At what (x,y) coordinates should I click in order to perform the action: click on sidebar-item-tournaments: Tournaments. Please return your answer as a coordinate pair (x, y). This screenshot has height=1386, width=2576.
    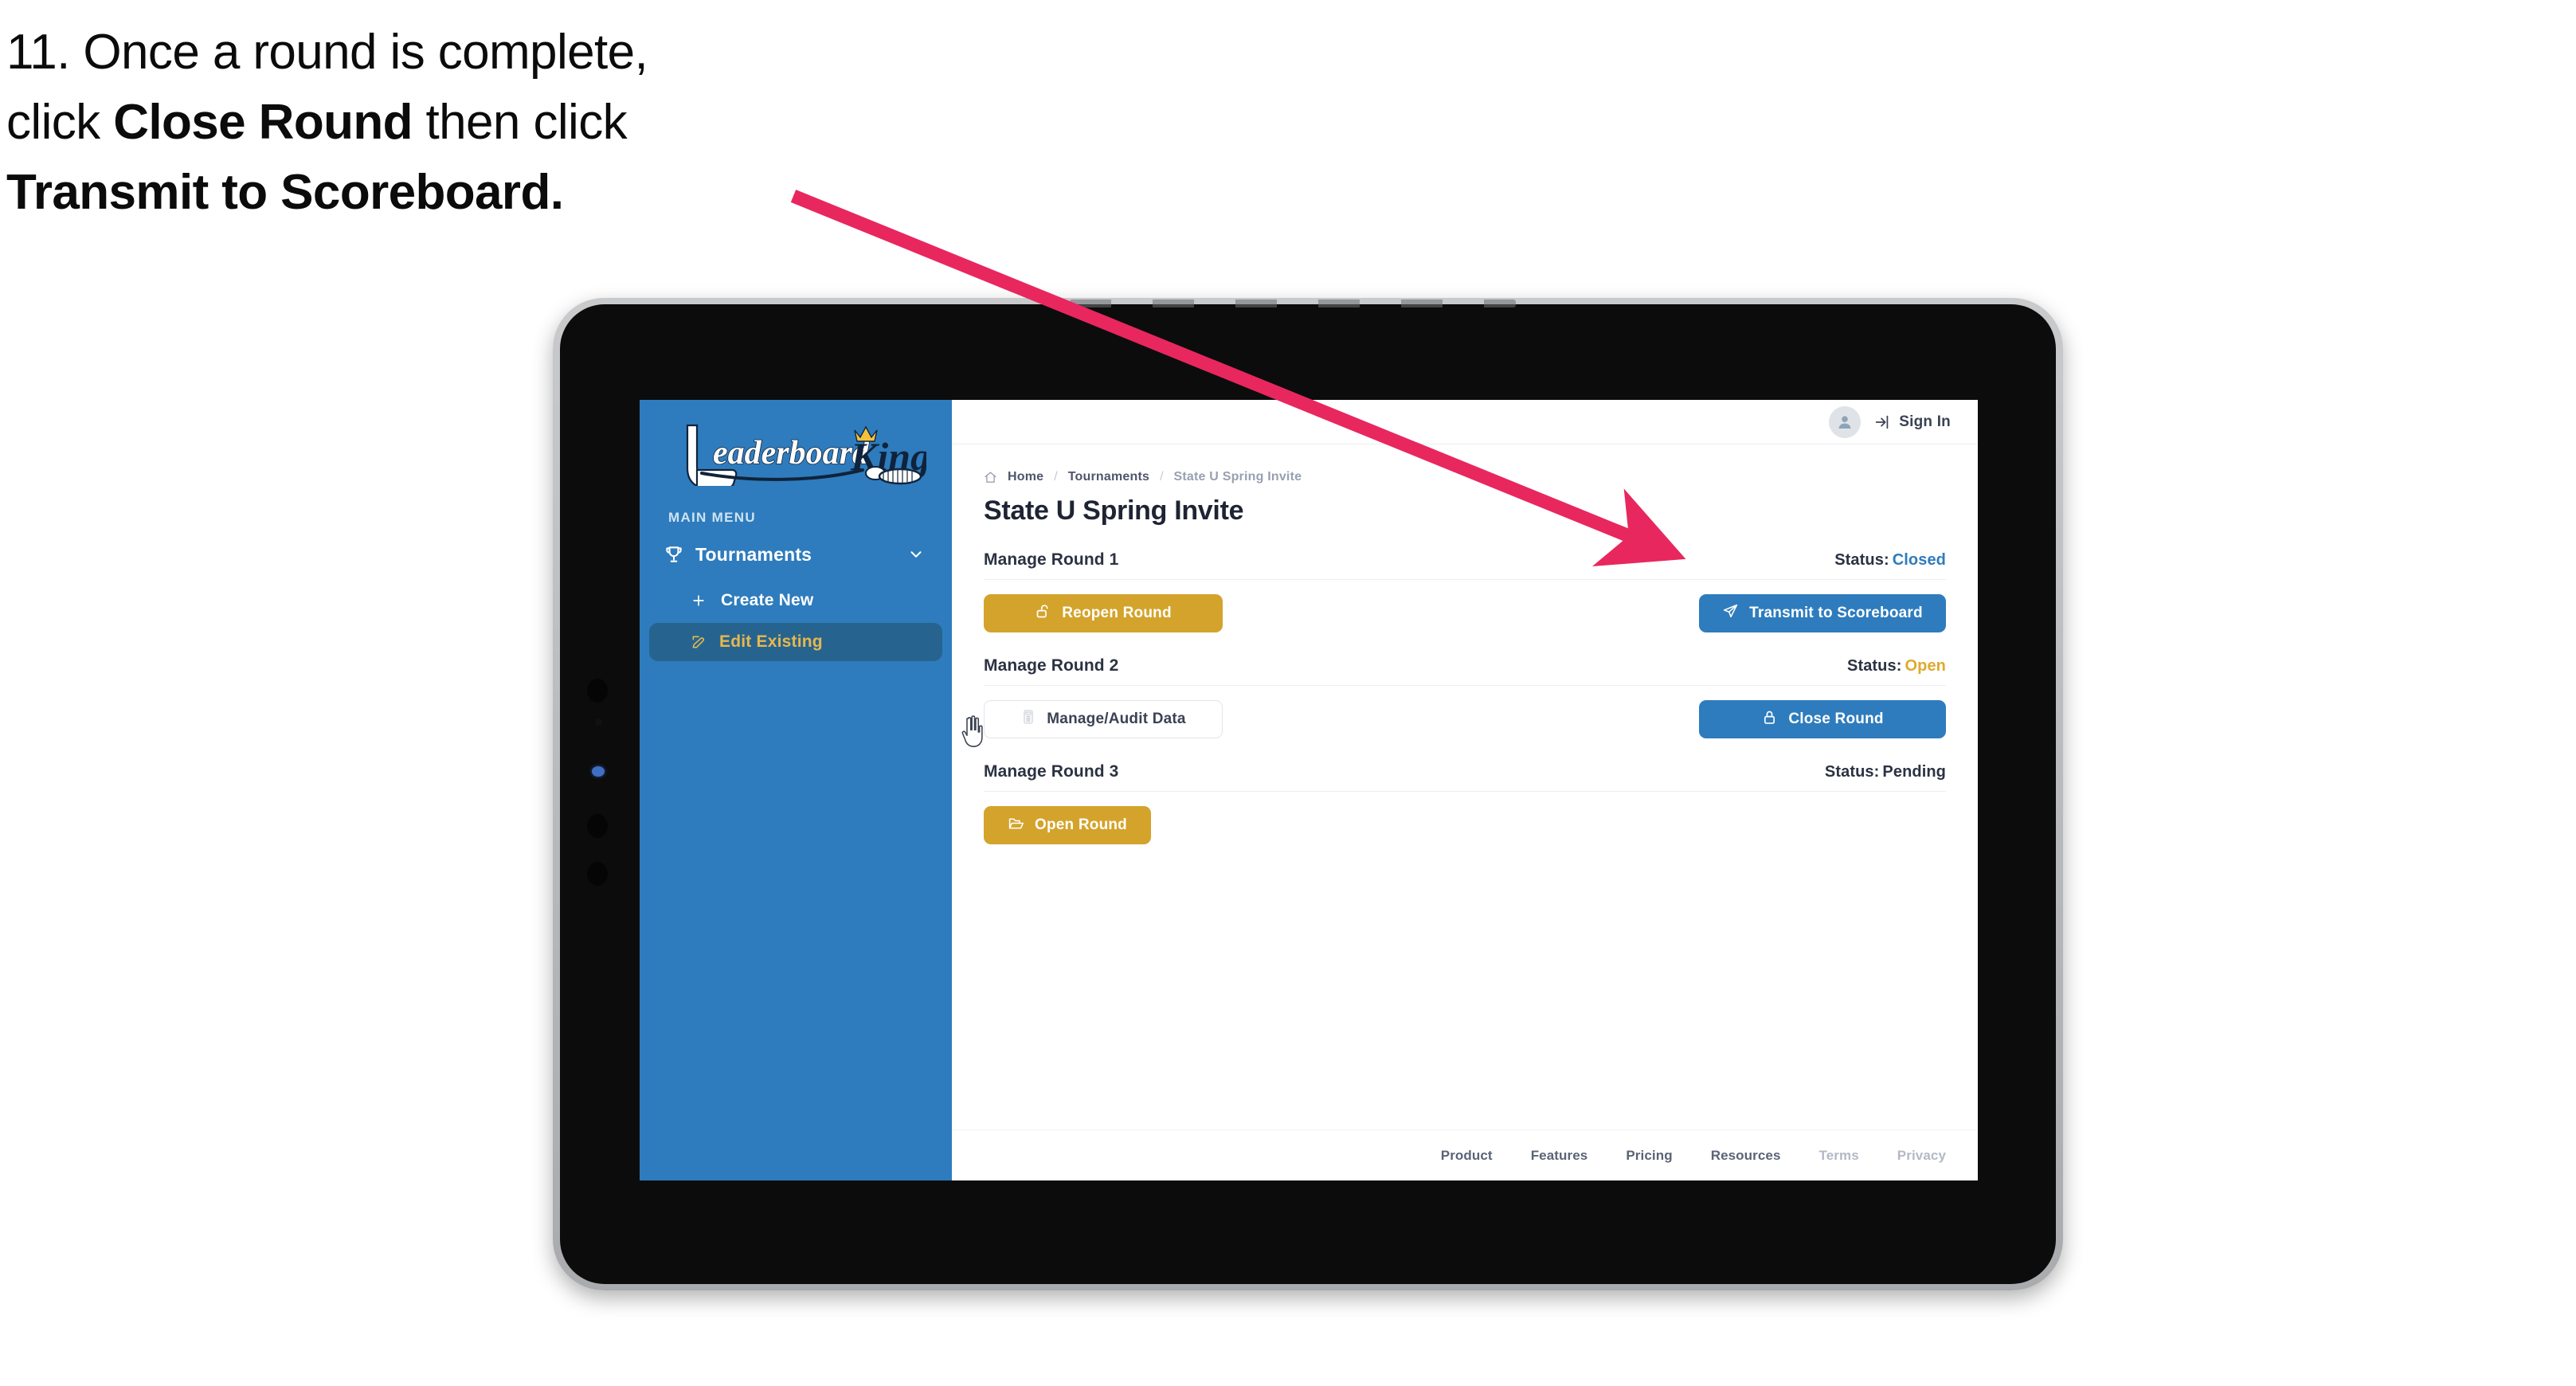
    Looking at the image, I should click on (795, 554).